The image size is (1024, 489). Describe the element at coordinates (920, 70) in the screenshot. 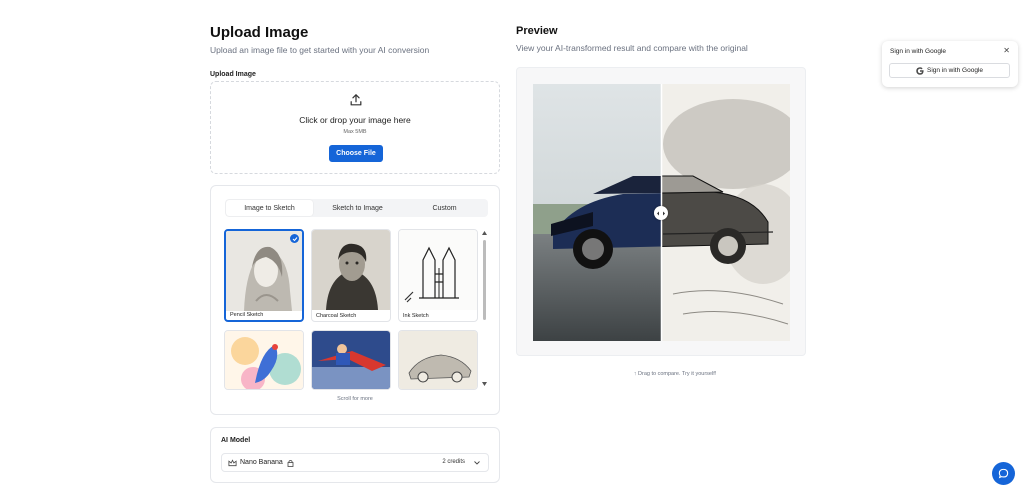

I see `google-icon` at that location.